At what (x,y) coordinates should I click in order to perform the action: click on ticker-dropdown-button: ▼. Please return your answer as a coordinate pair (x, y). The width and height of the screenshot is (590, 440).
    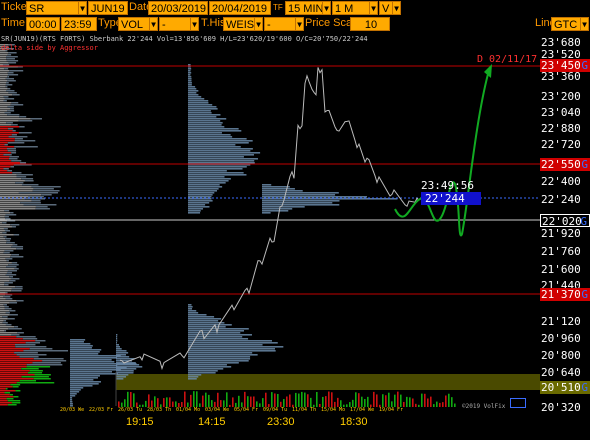
    Looking at the image, I should click on (82, 8).